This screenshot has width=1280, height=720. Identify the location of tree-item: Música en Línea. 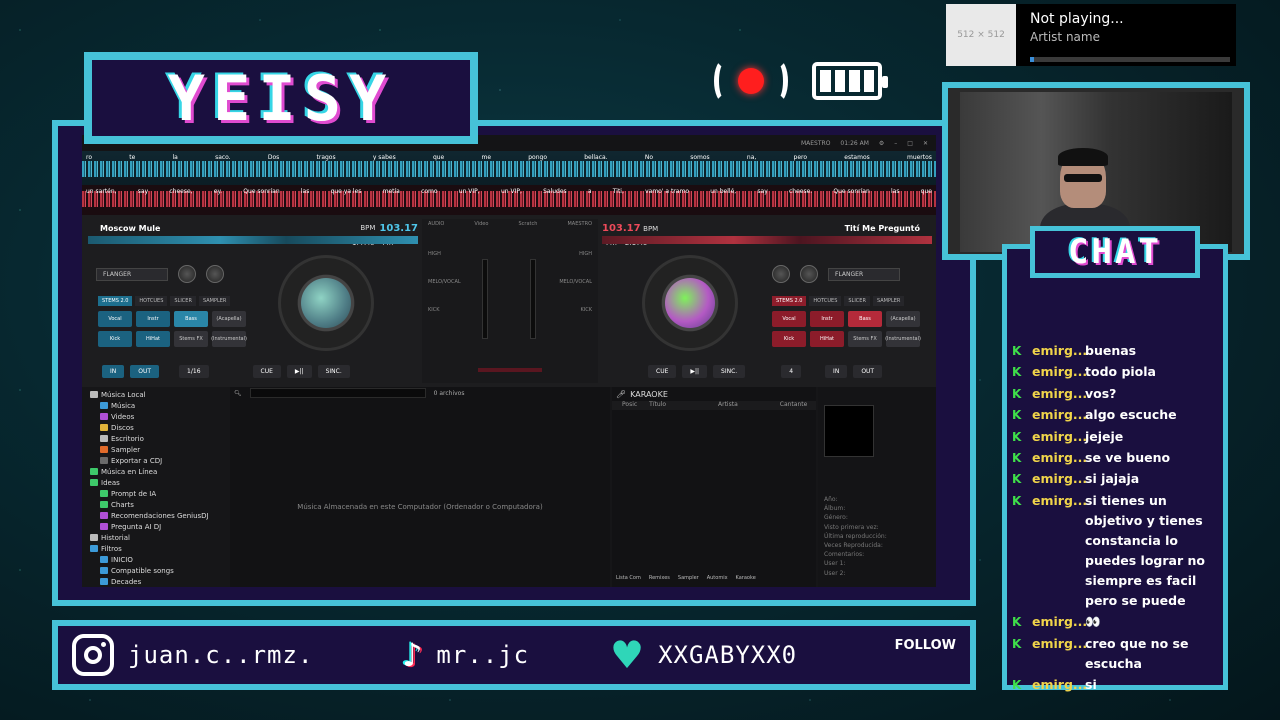
(160, 471).